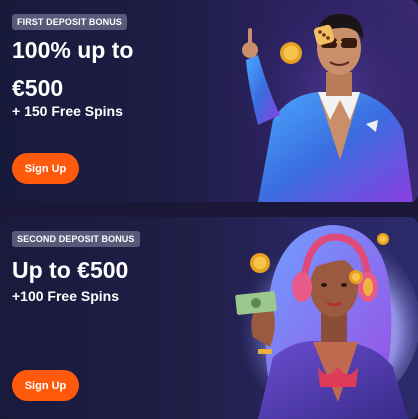 The image size is (418, 419). What do you see at coordinates (70, 270) in the screenshot?
I see `bonus-headline: Up to €500` at bounding box center [70, 270].